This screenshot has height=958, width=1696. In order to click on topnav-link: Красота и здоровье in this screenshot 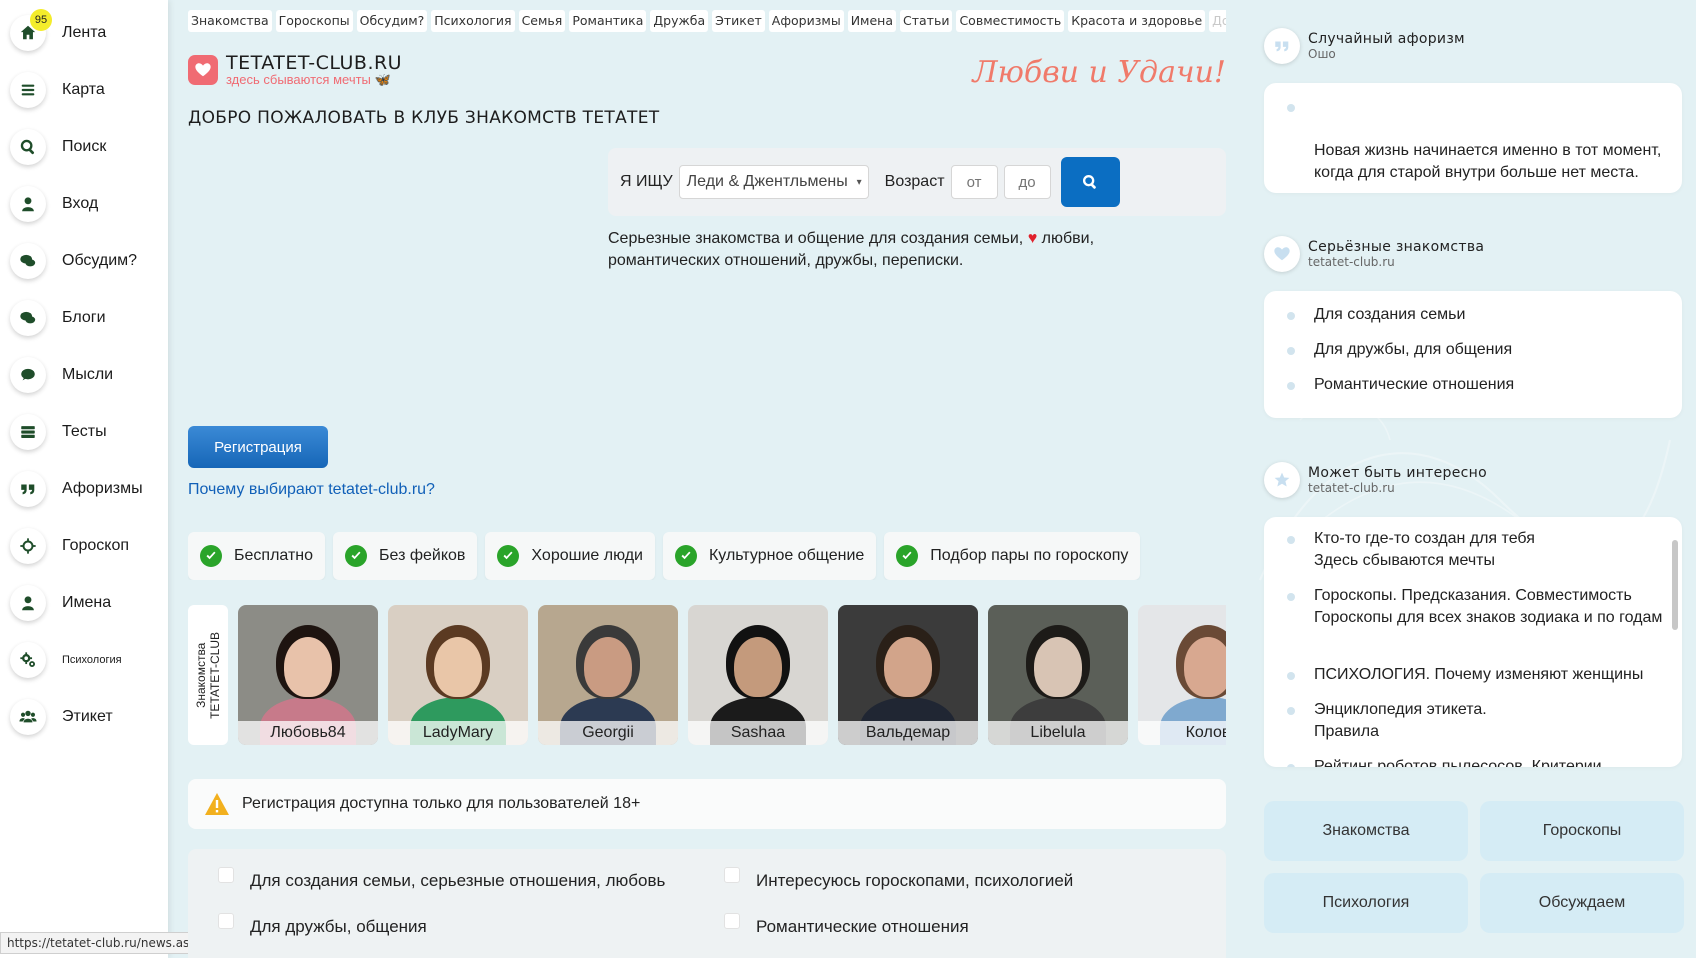, I will do `click(1137, 21)`.